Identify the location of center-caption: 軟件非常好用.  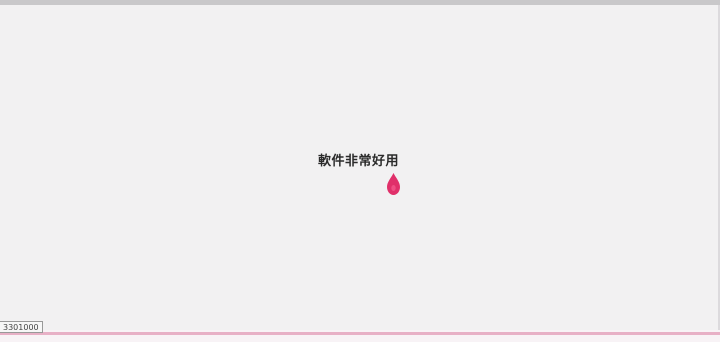
(359, 161).